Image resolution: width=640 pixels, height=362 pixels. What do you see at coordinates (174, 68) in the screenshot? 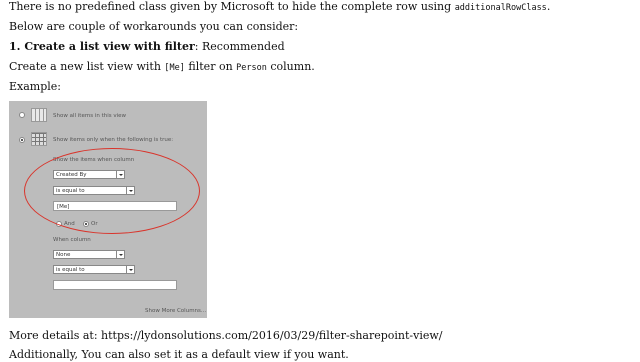
I see `me-code: [Me]` at bounding box center [174, 68].